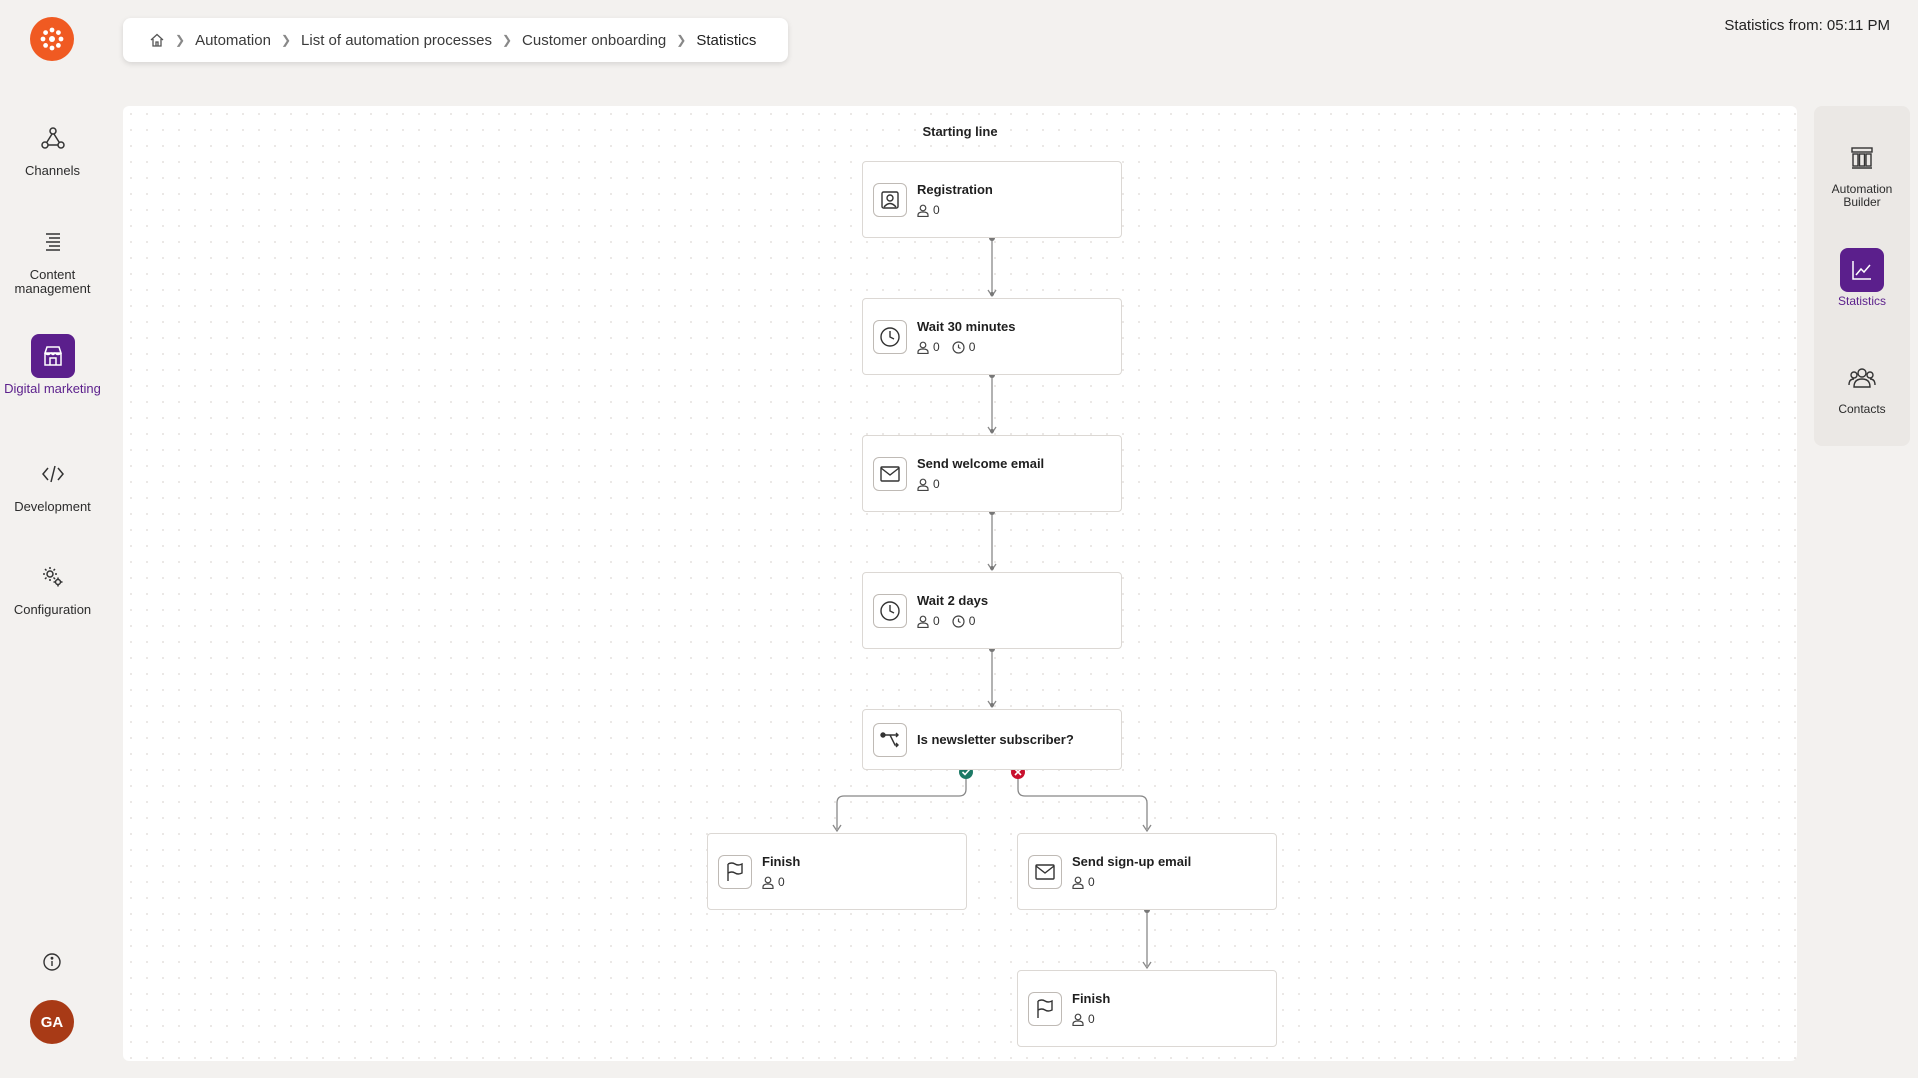  I want to click on nav-configuration-label: Configuration, so click(52, 609).